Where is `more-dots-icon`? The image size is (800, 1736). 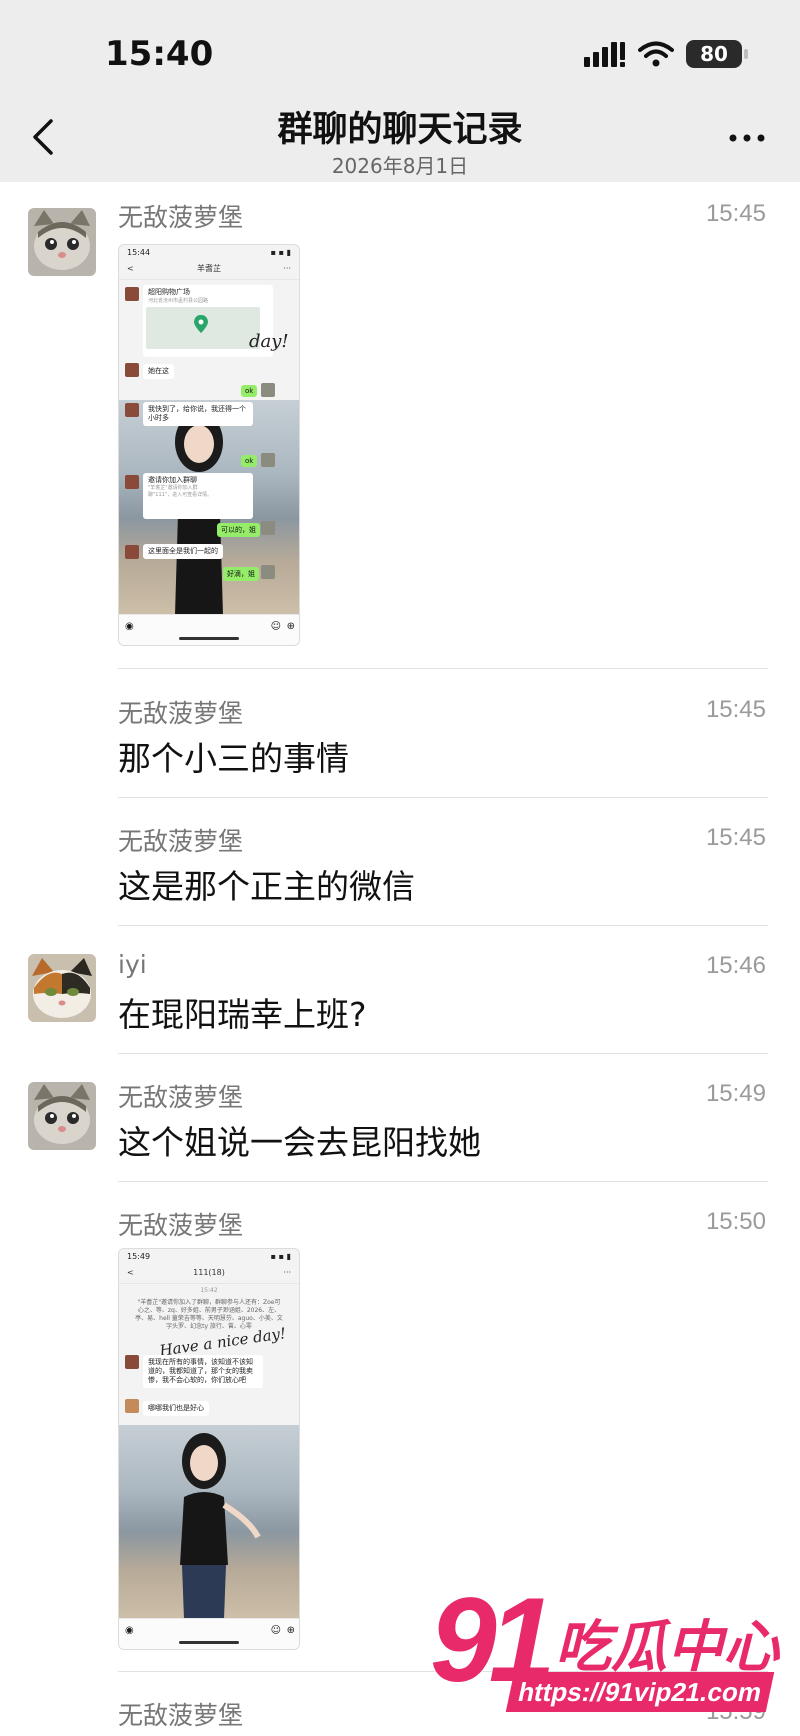 more-dots-icon is located at coordinates (747, 138).